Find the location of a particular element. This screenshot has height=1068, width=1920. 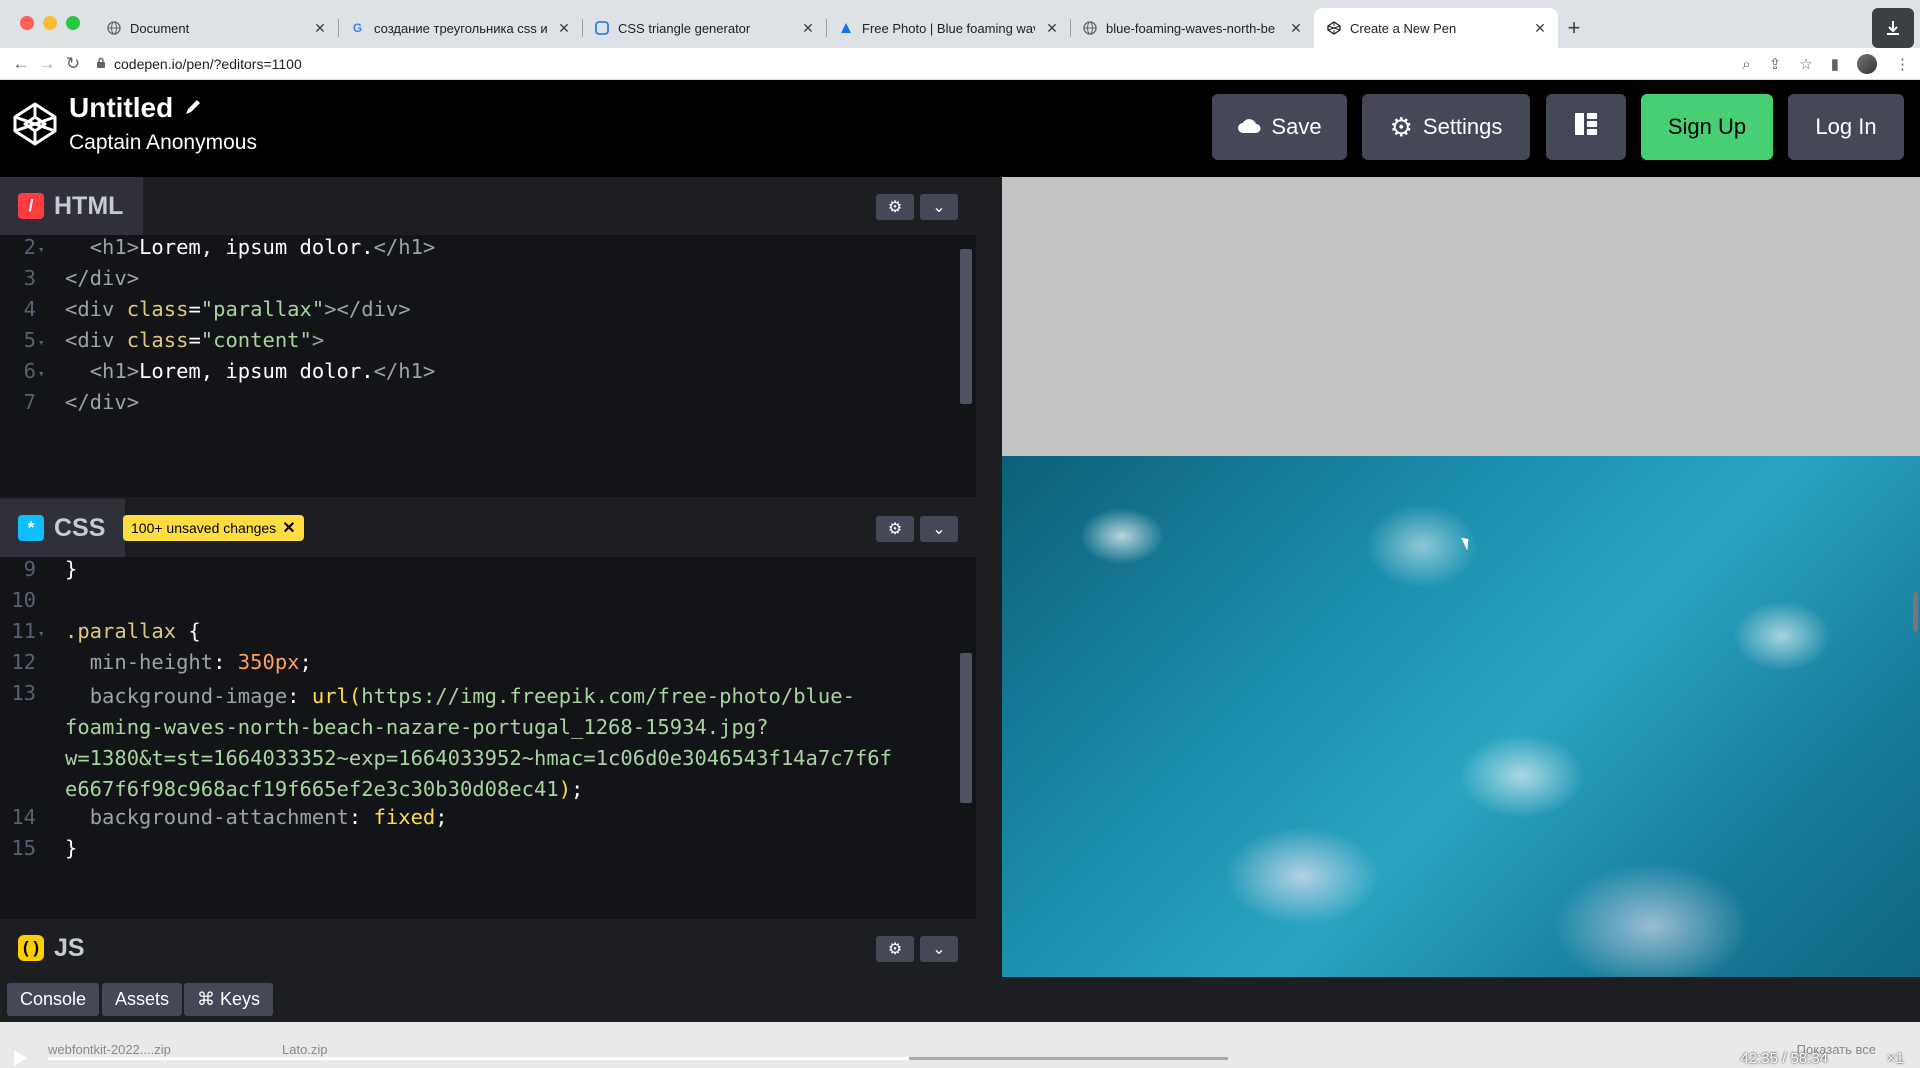

unsaved-changes-badge: 100+ unsaved changes ✕ is located at coordinates (213, 528).